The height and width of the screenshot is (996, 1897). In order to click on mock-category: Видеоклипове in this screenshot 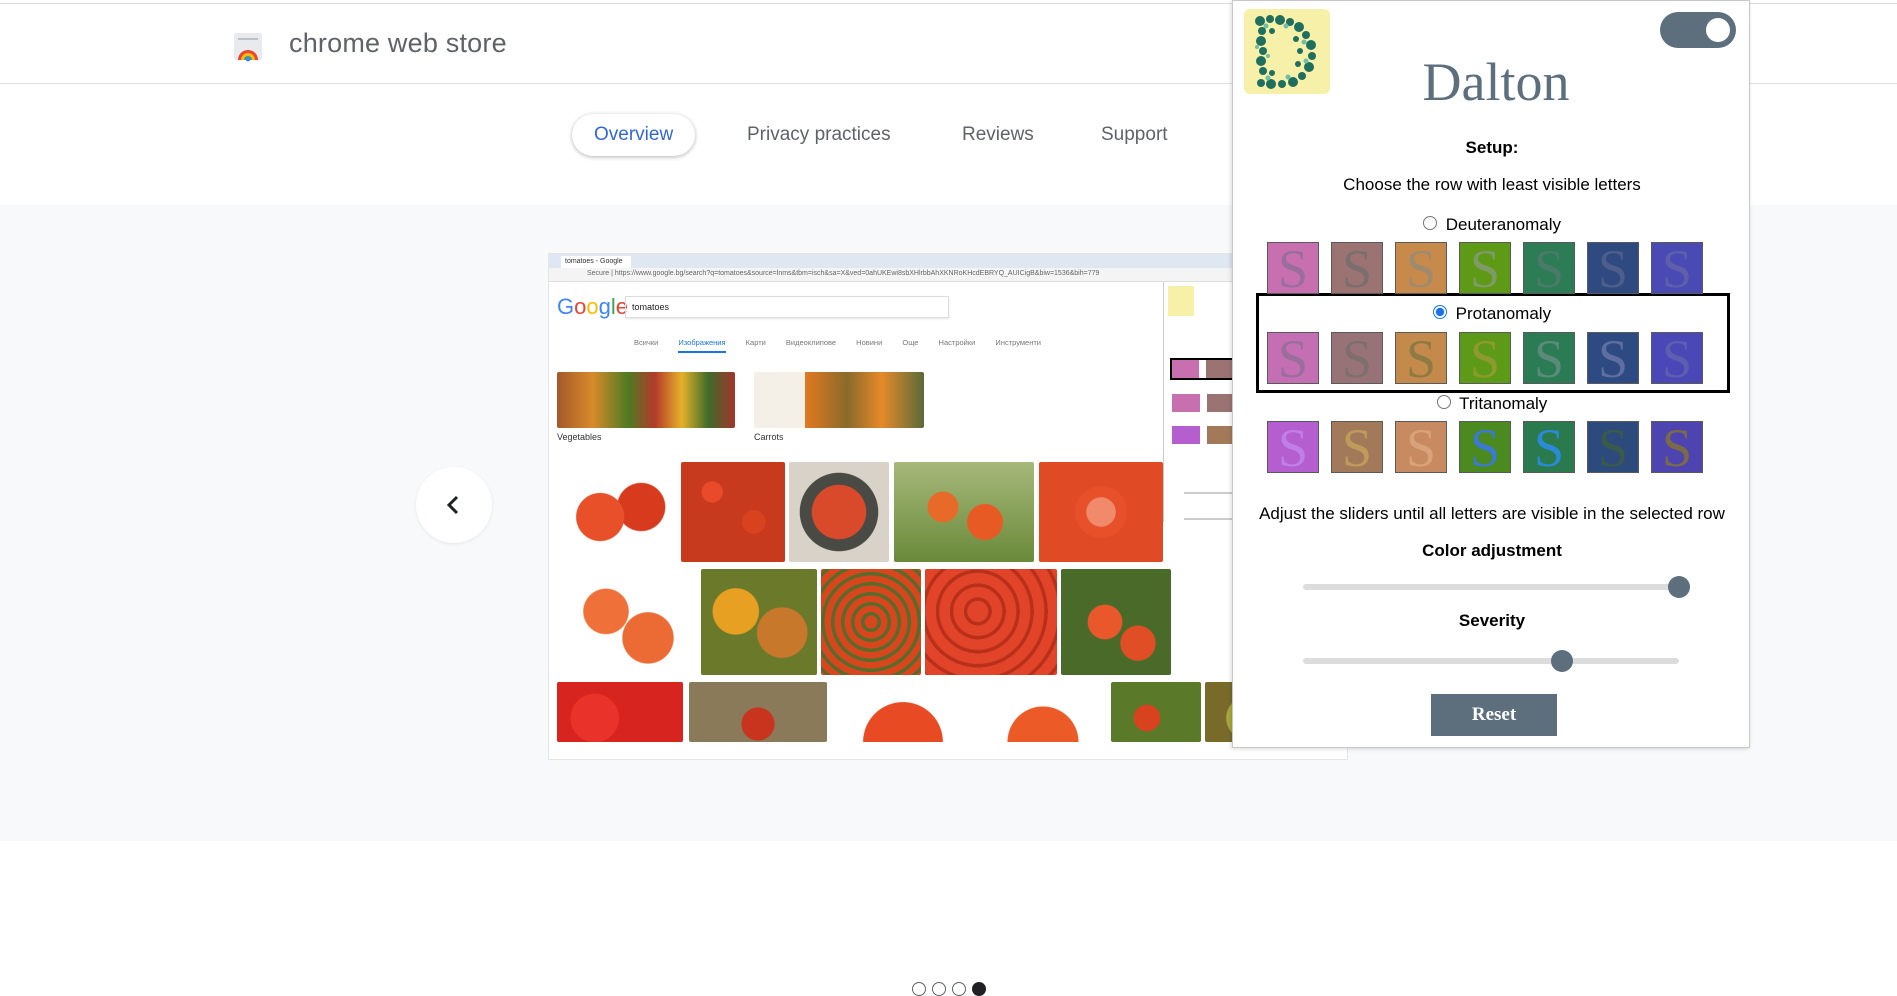, I will do `click(811, 342)`.